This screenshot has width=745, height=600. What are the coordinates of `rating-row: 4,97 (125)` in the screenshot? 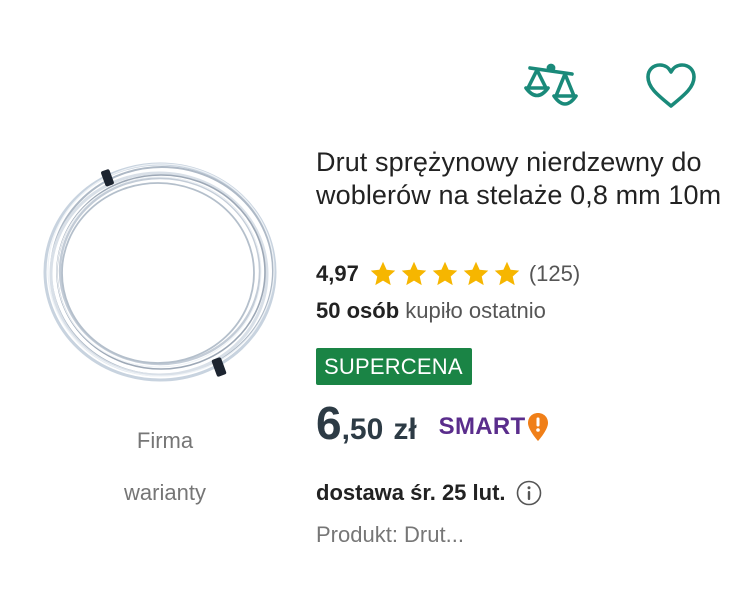 It's located at (448, 274).